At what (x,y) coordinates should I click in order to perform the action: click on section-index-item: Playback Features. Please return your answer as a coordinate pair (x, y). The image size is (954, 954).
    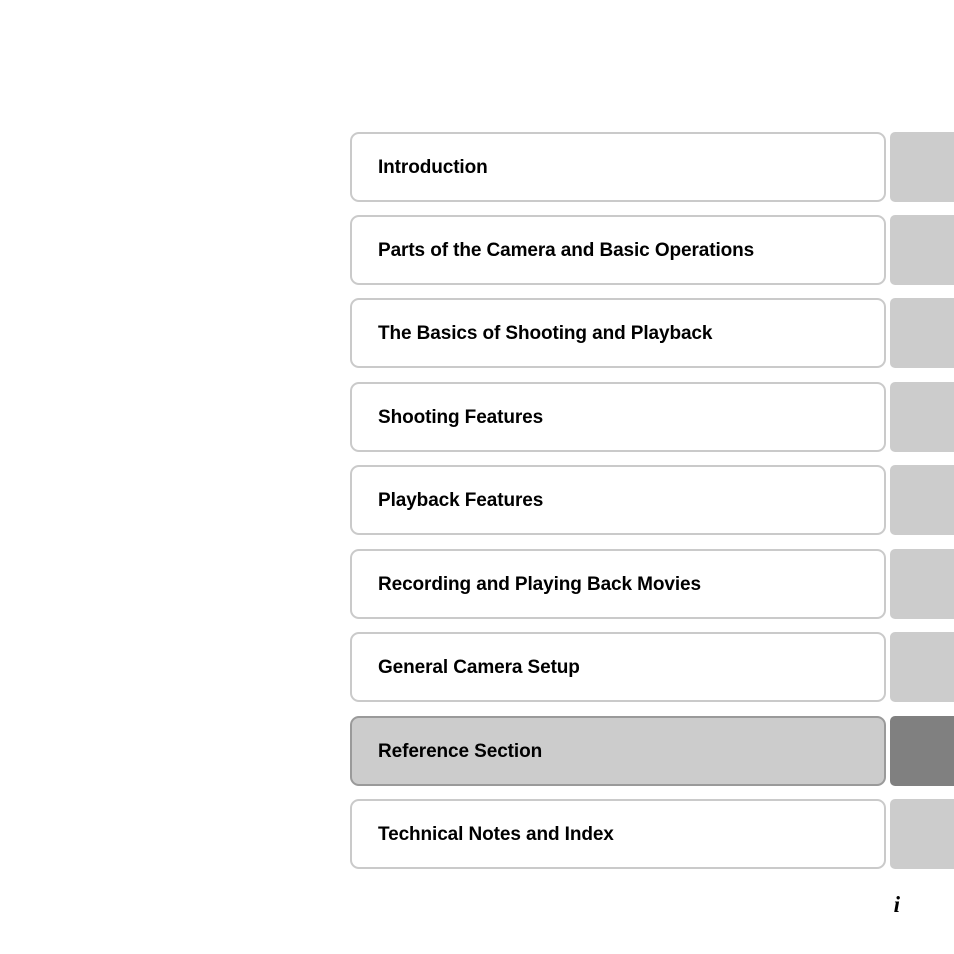
    Looking at the image, I should click on (652, 500).